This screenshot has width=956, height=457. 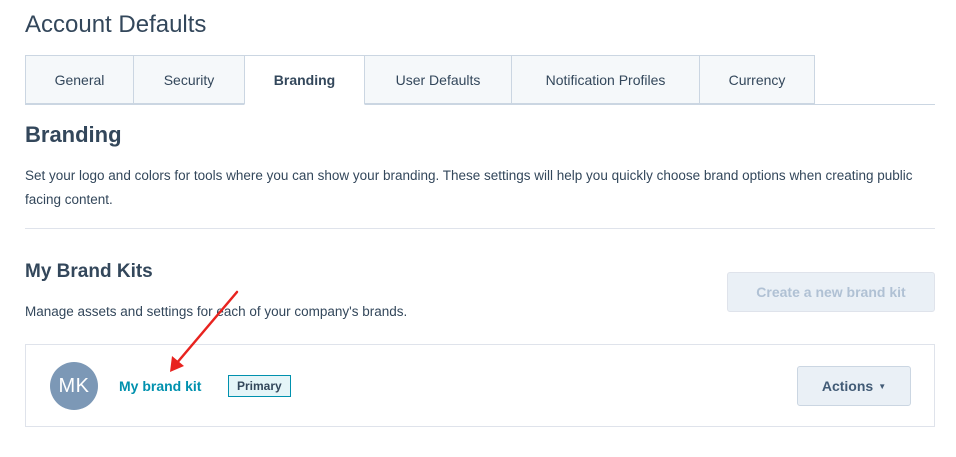 I want to click on tab-currency: Currency, so click(x=757, y=79).